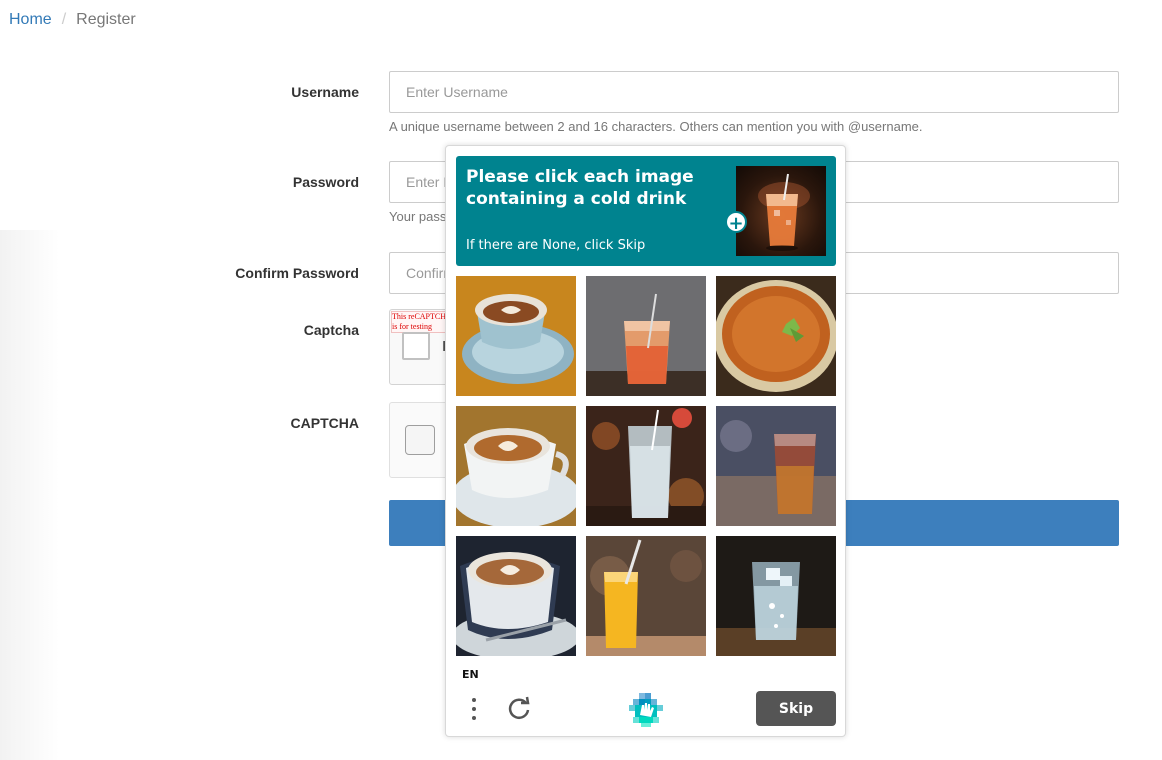  Describe the element at coordinates (106, 19) in the screenshot. I see `breadcrumb-current: Register` at that location.